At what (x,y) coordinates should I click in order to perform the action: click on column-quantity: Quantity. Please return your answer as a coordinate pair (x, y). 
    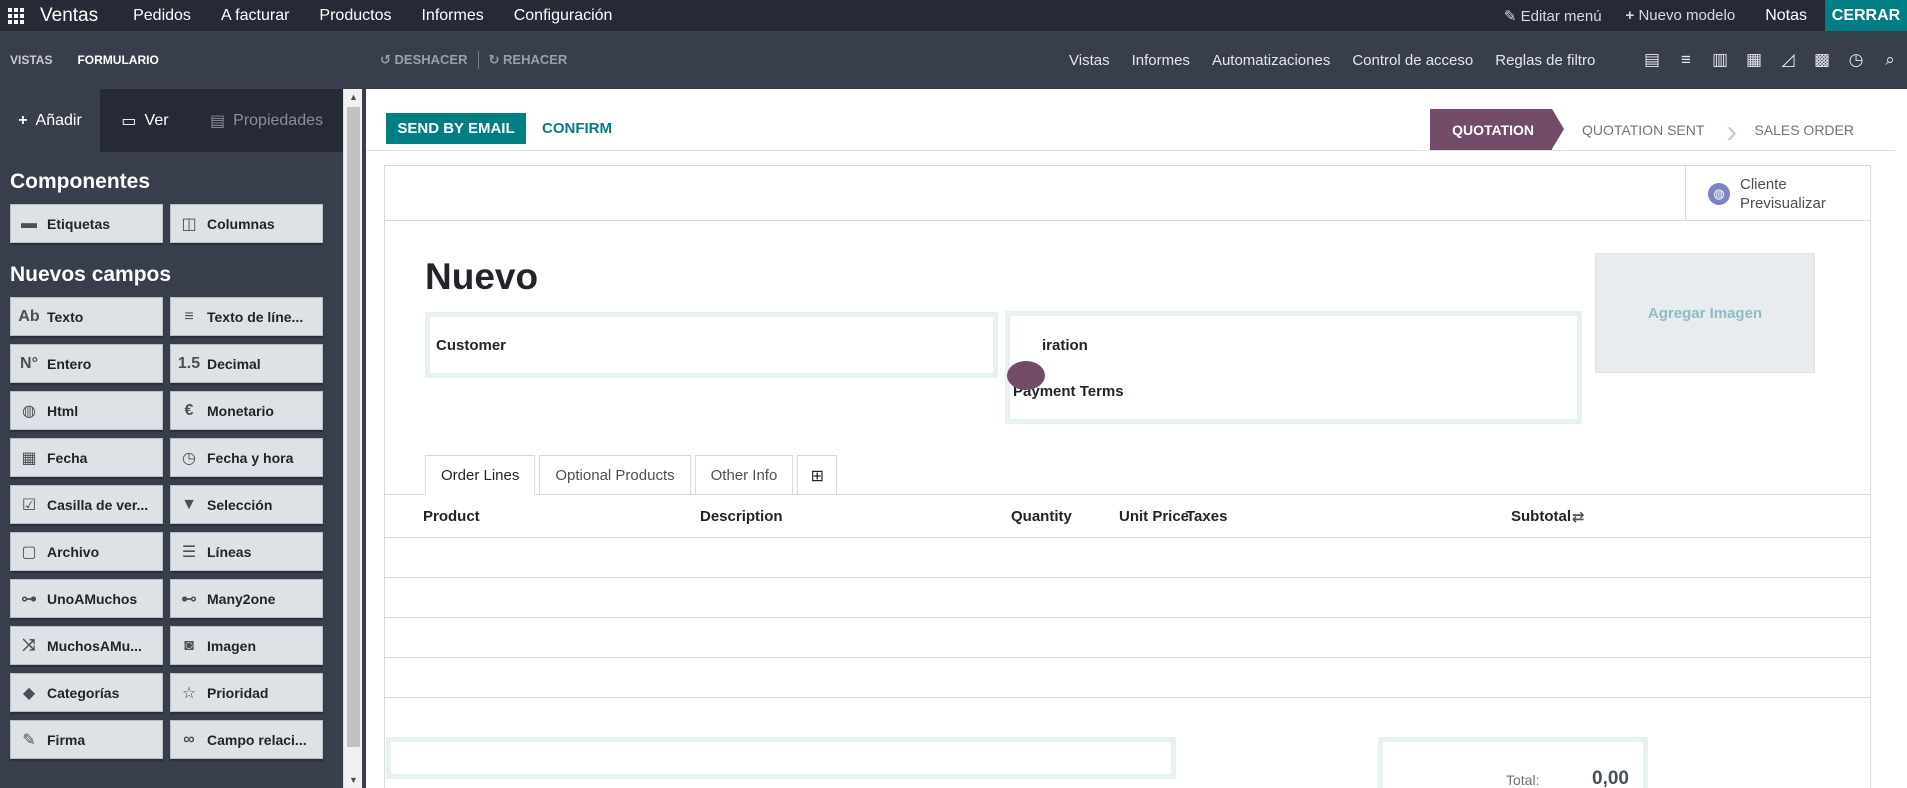
    Looking at the image, I should click on (1041, 516).